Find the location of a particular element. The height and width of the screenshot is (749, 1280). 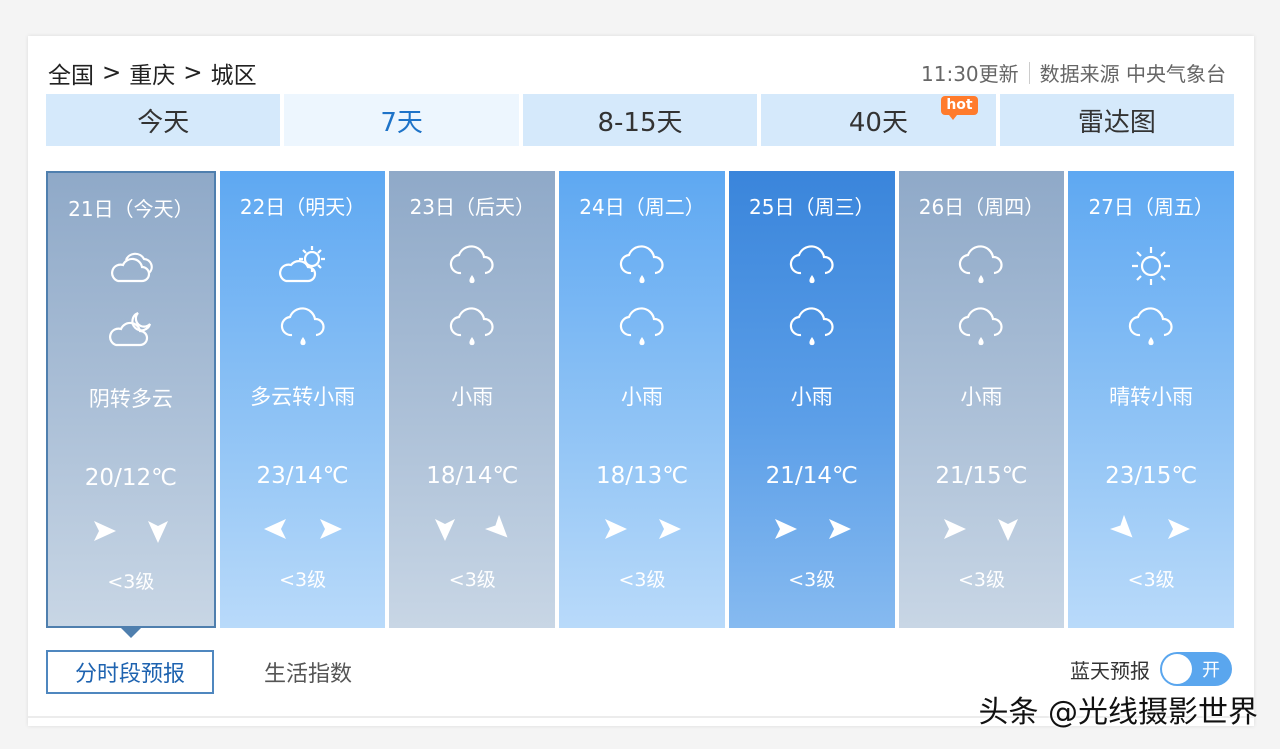

temperature-range: 21/15℃ is located at coordinates (981, 476).